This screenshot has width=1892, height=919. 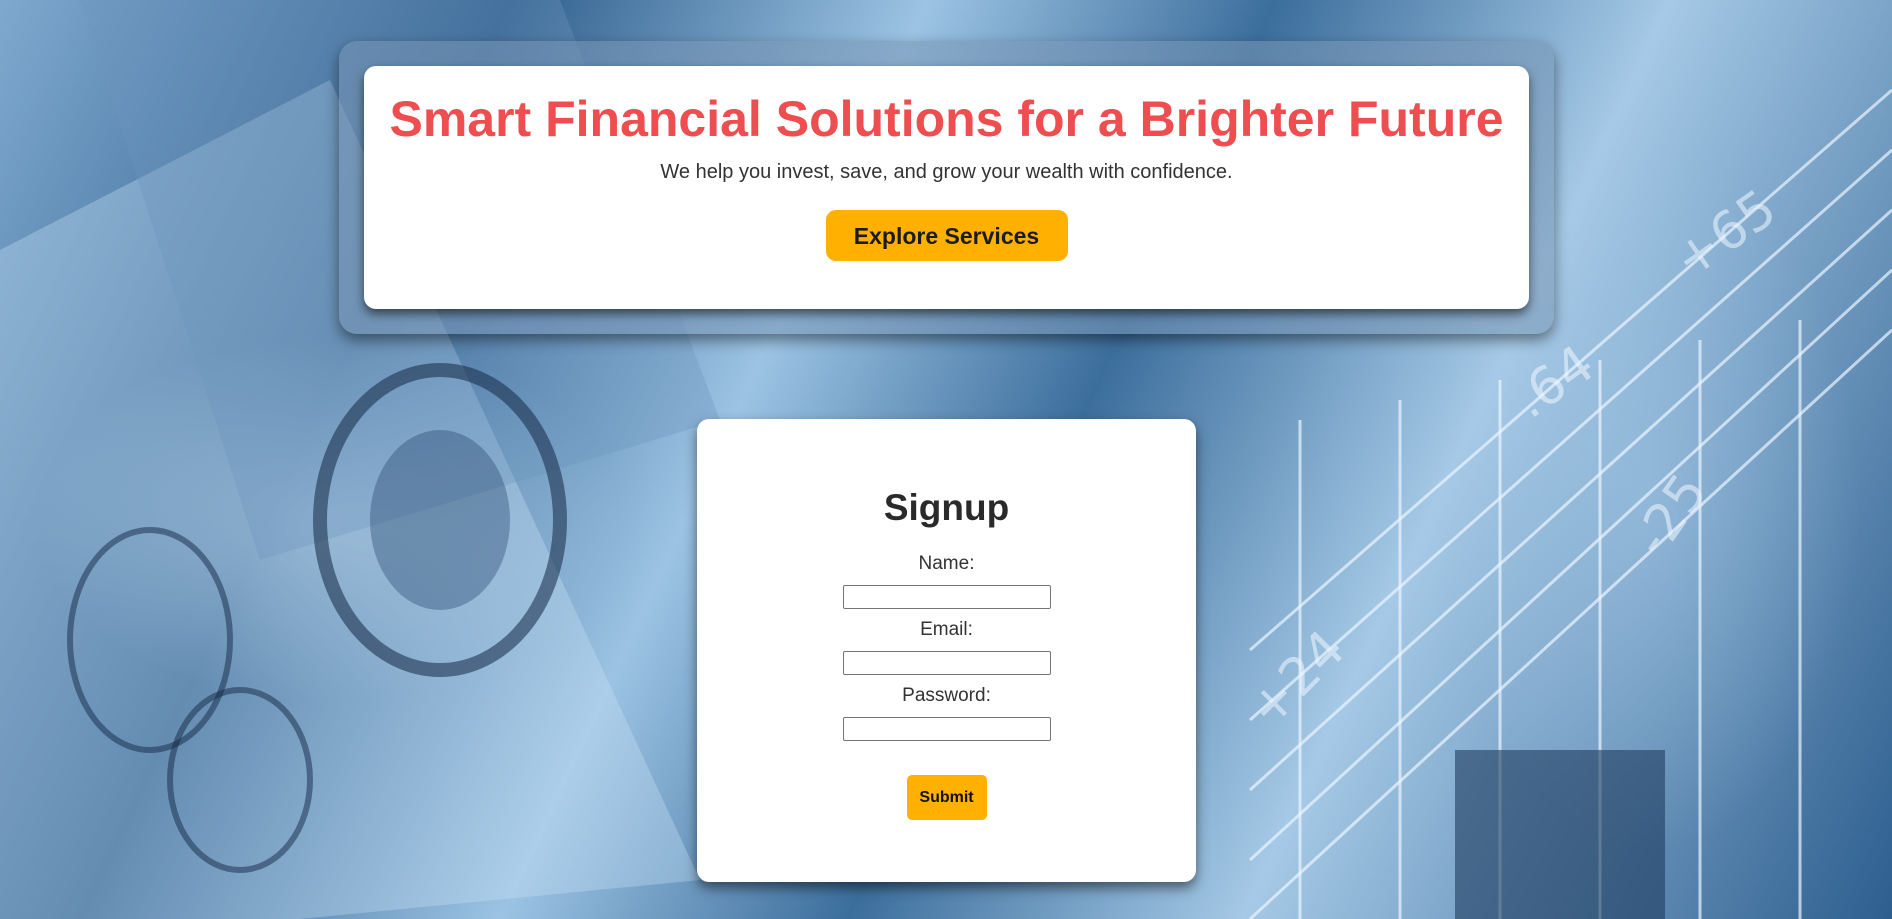 I want to click on svg-text: -25, so click(x=1670, y=515).